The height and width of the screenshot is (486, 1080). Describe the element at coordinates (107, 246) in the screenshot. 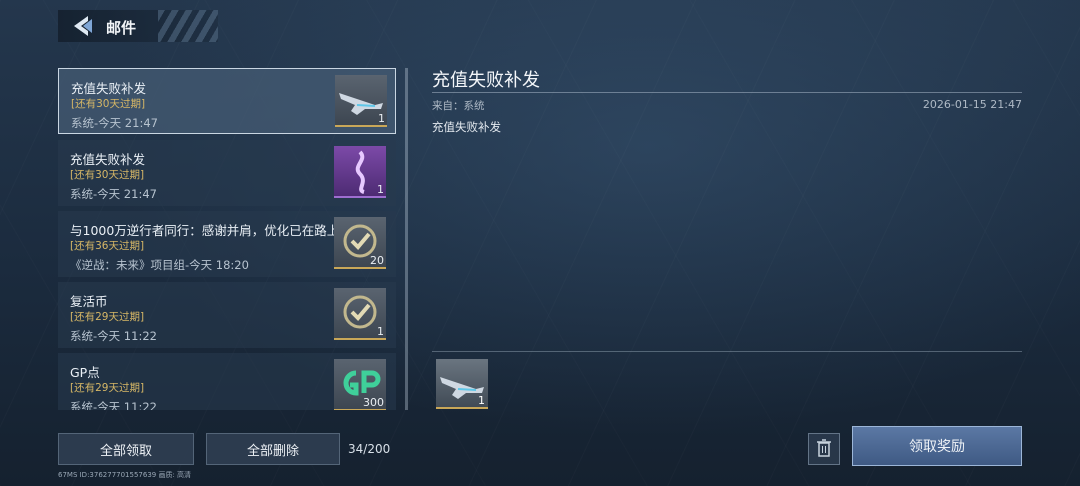

I see `mail-item-expire: [还有36天过期]` at that location.